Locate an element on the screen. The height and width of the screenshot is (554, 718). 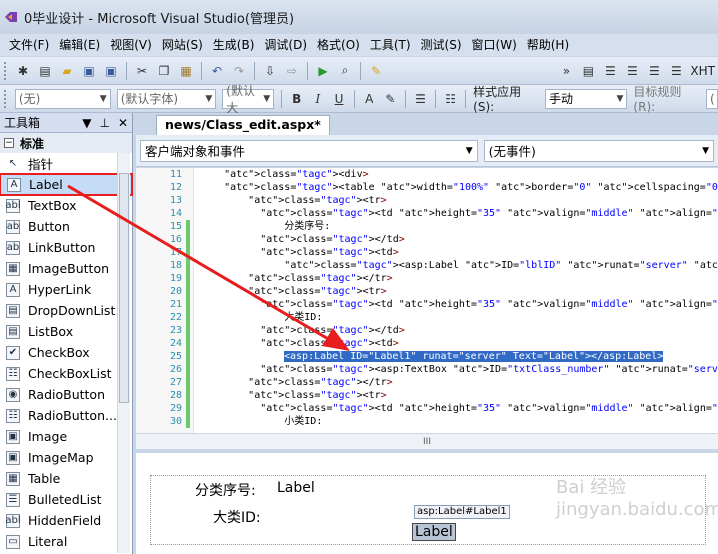
menu-item-8: 测试(S) is located at coordinates (441, 45).